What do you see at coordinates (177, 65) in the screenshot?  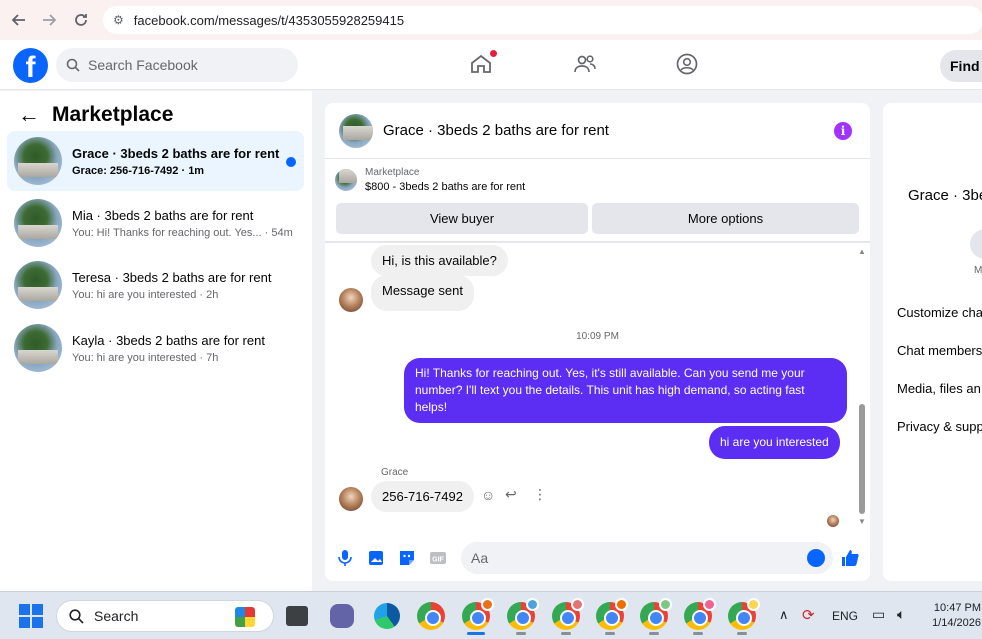 I see `search-input: Search Facebook` at bounding box center [177, 65].